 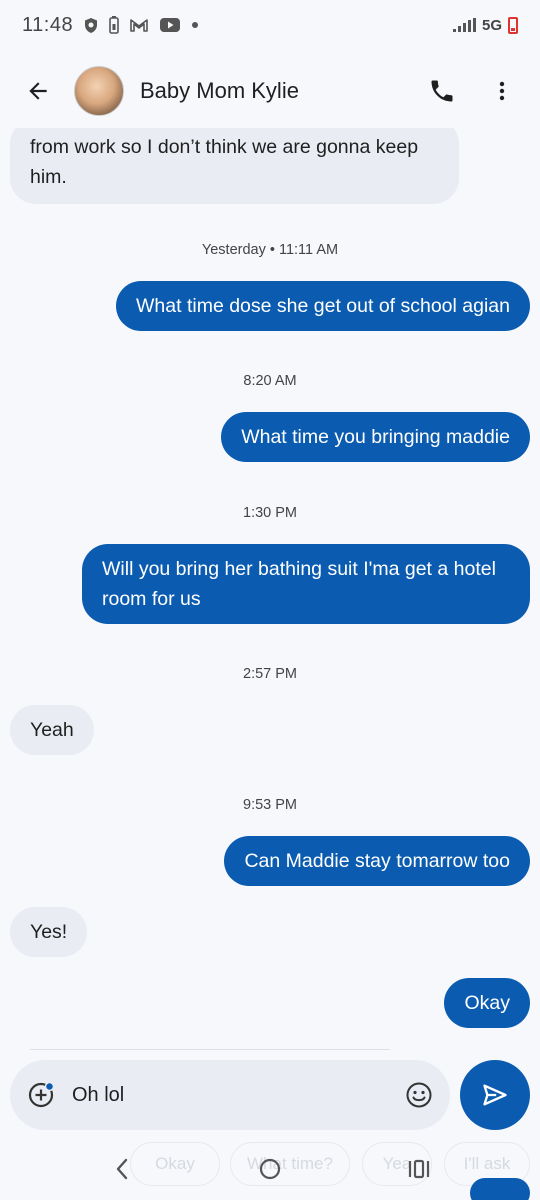 What do you see at coordinates (99, 91) in the screenshot?
I see `contact-avatar` at bounding box center [99, 91].